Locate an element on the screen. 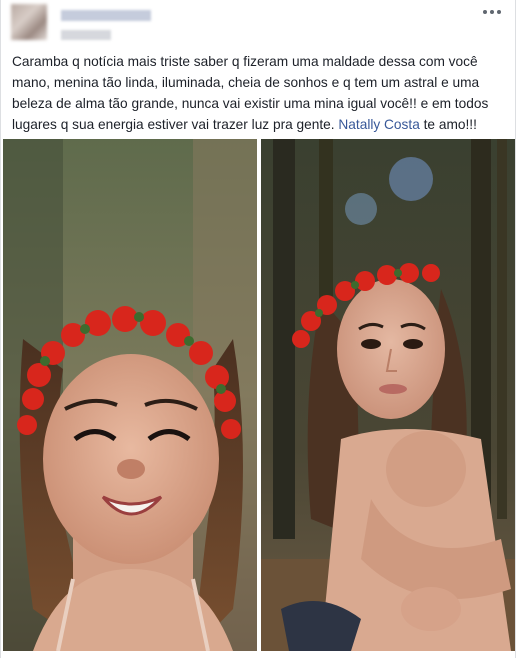  author-name-redacted is located at coordinates (106, 15).